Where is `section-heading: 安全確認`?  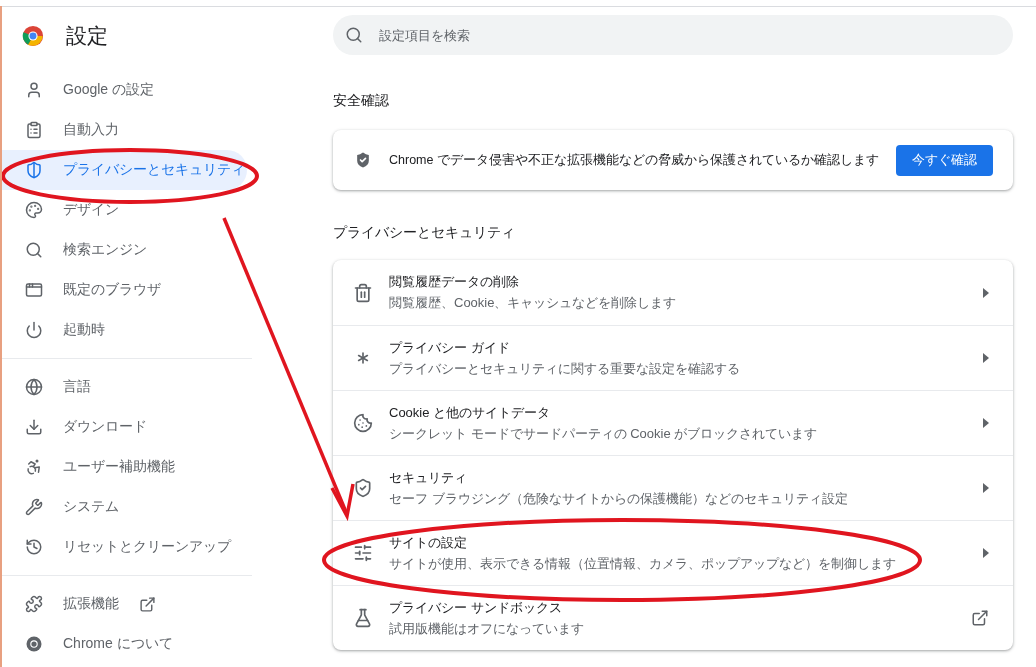
section-heading: 安全確認 is located at coordinates (361, 101).